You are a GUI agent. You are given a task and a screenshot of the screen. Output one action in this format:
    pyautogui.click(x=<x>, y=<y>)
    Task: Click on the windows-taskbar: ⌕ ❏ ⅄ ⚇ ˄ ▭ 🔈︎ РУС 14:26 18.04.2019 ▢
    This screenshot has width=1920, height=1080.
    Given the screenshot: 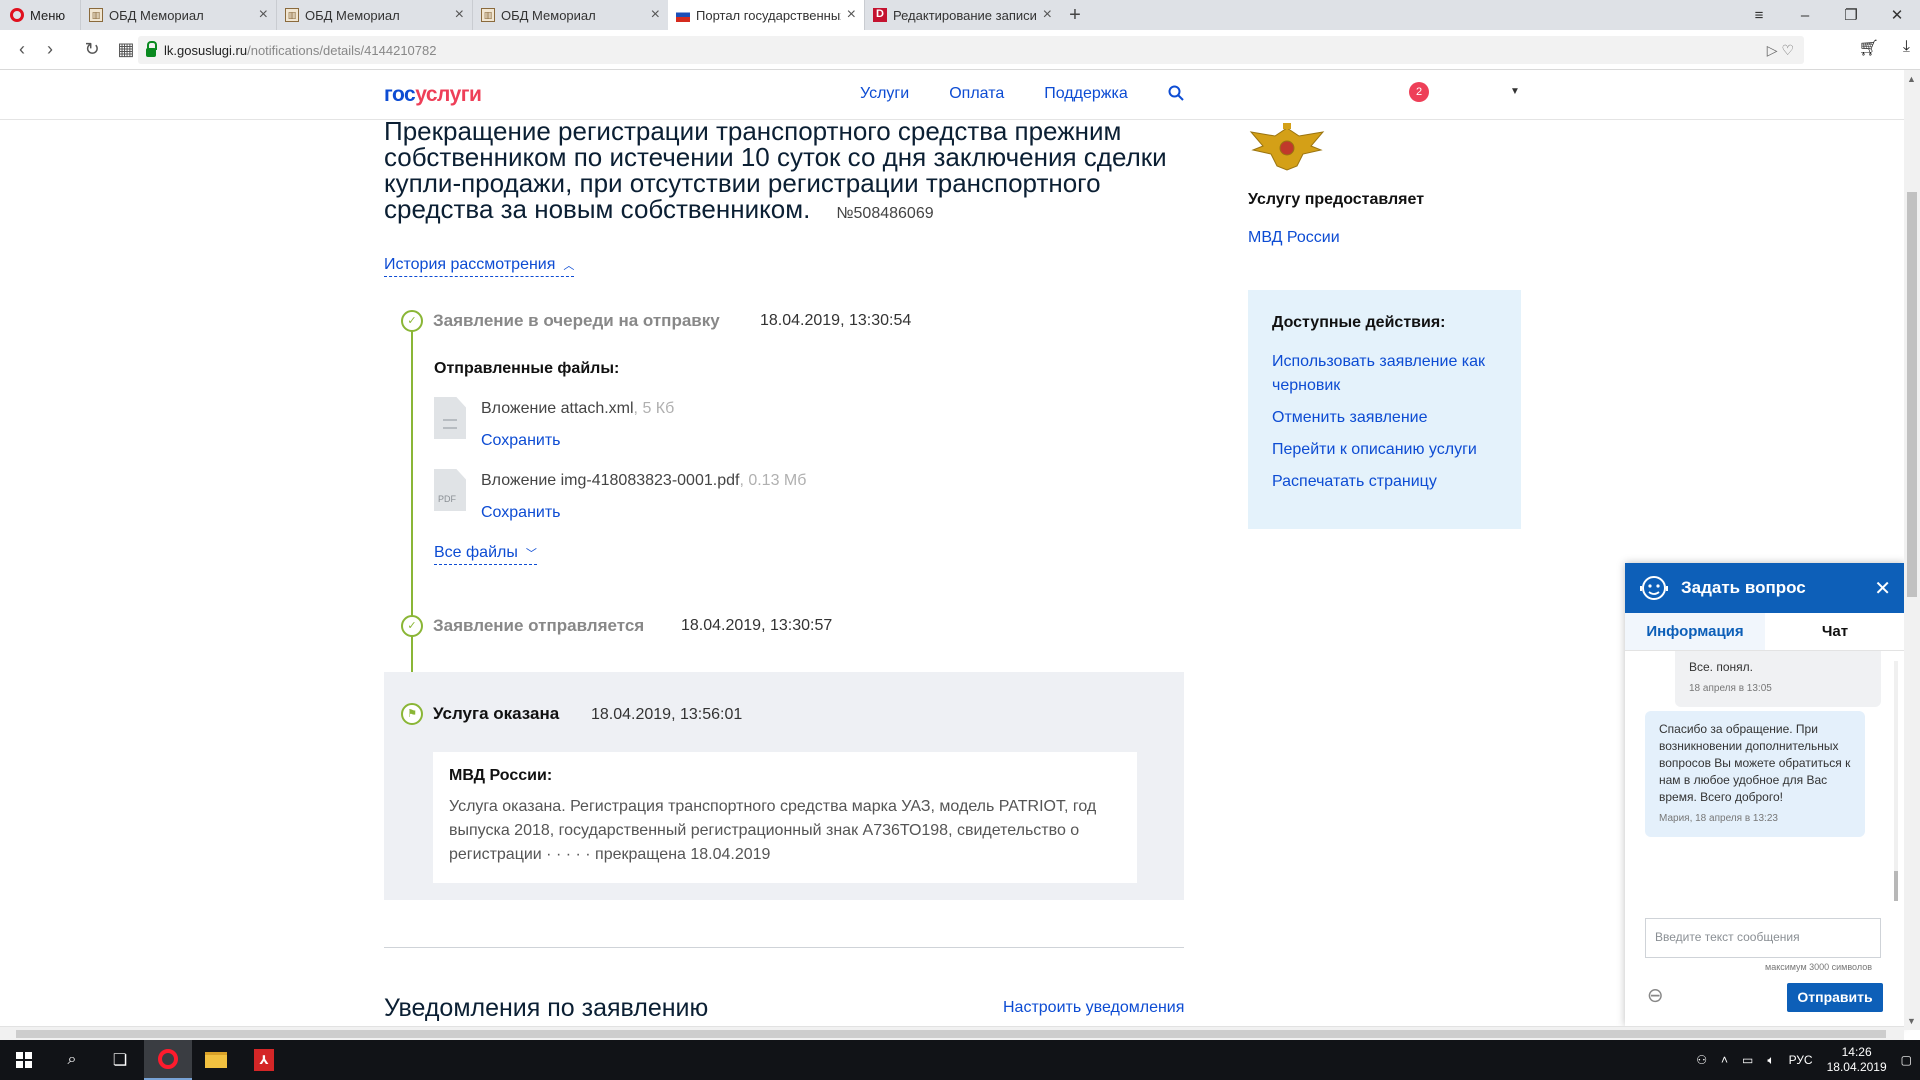 What is the action you would take?
    pyautogui.click(x=960, y=1060)
    